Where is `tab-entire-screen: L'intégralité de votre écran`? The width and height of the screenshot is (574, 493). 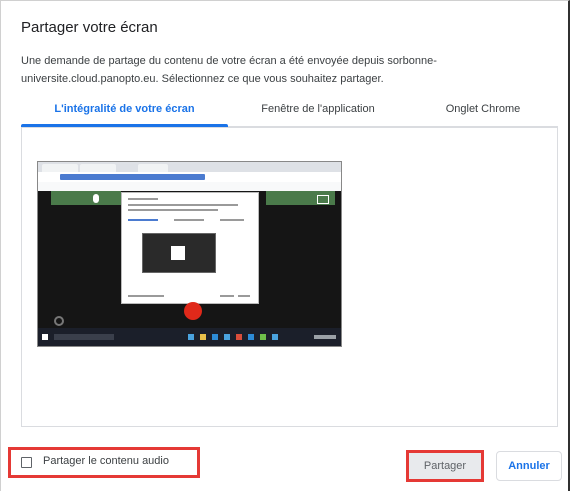 tab-entire-screen: L'intégralité de votre écran is located at coordinates (124, 109).